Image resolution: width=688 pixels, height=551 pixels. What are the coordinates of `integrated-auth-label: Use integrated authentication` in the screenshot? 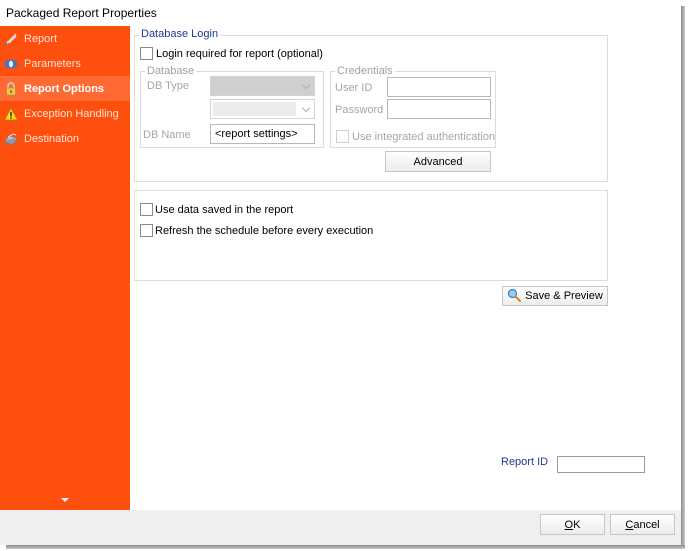 It's located at (424, 137).